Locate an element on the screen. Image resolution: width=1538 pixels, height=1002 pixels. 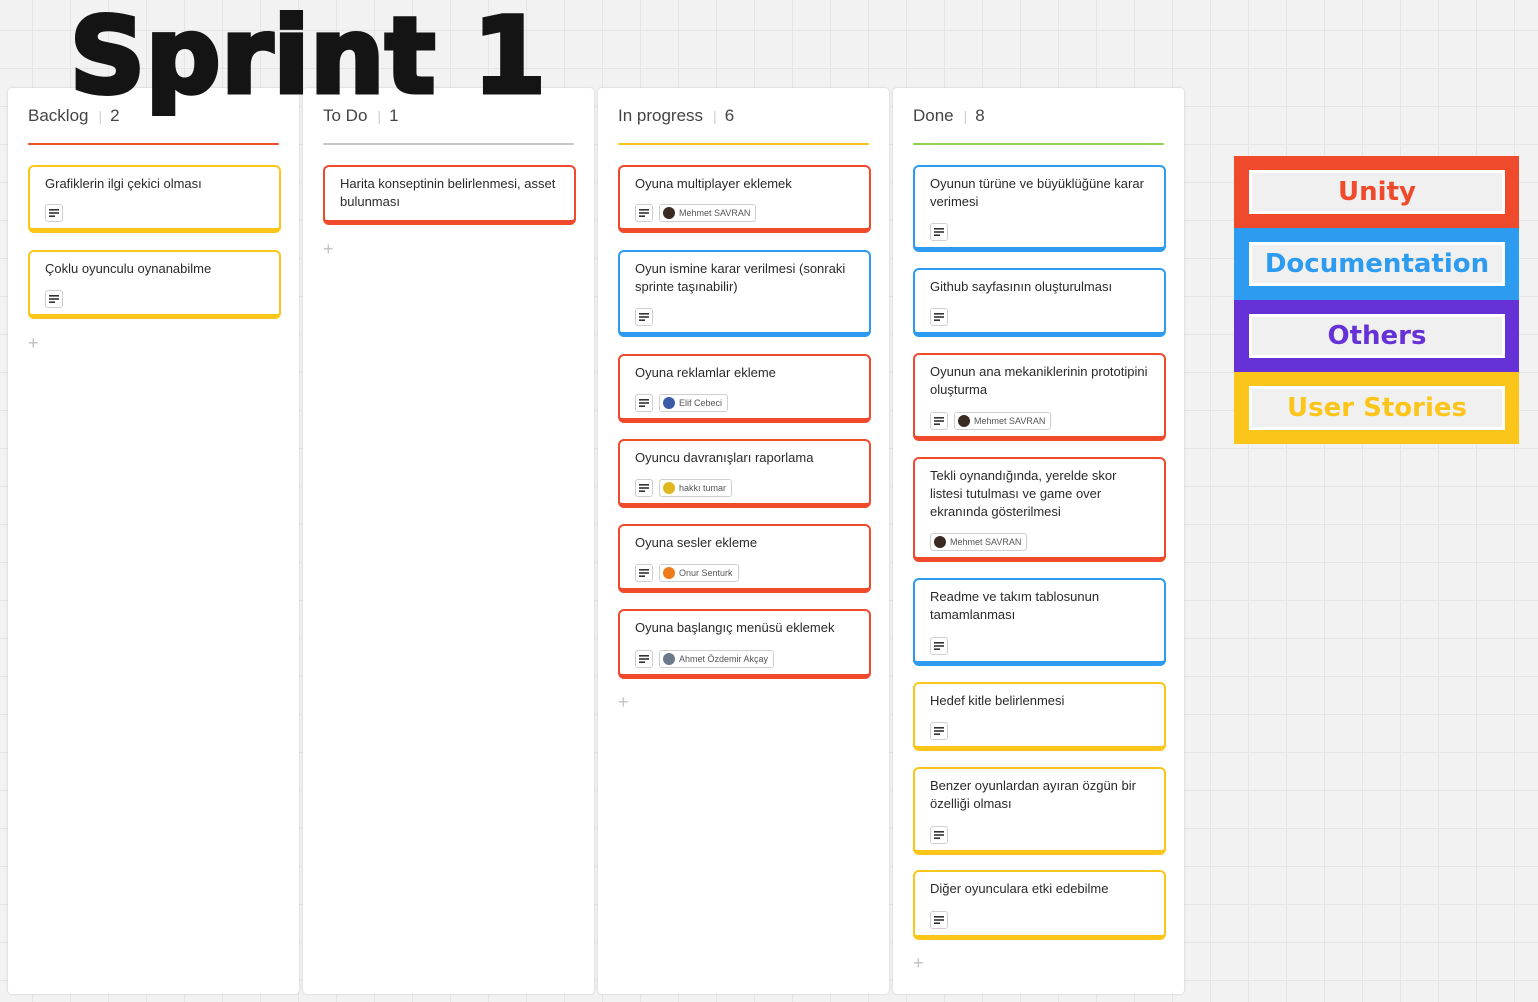
assignee-chip: Elif Cebeci is located at coordinates (694, 403).